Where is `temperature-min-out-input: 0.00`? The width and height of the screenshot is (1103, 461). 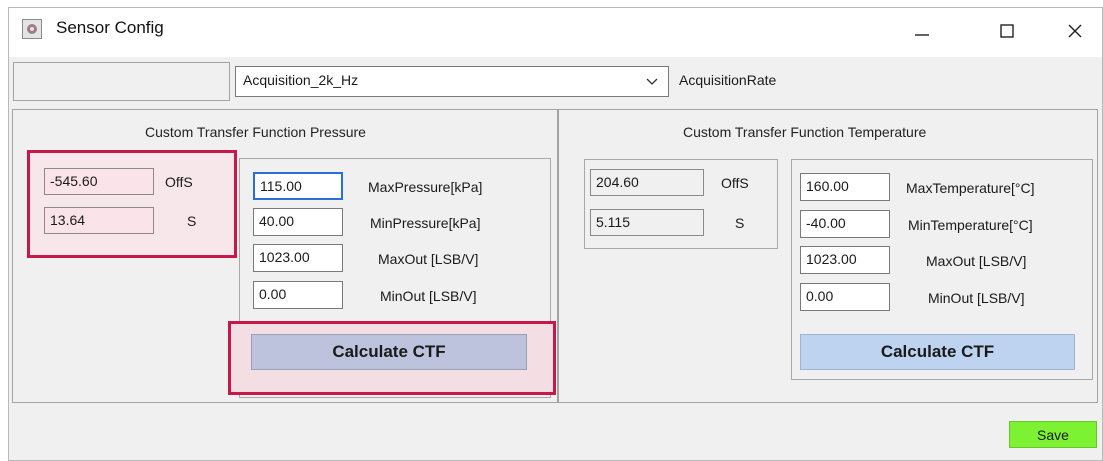 temperature-min-out-input: 0.00 is located at coordinates (845, 297).